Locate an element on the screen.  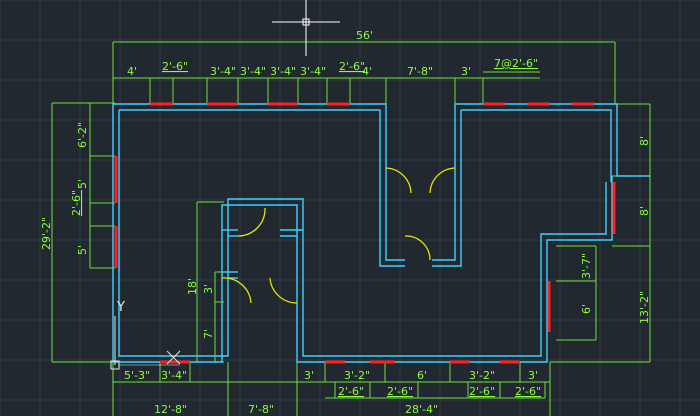
dim-interior-3: 3' is located at coordinates (208, 289).